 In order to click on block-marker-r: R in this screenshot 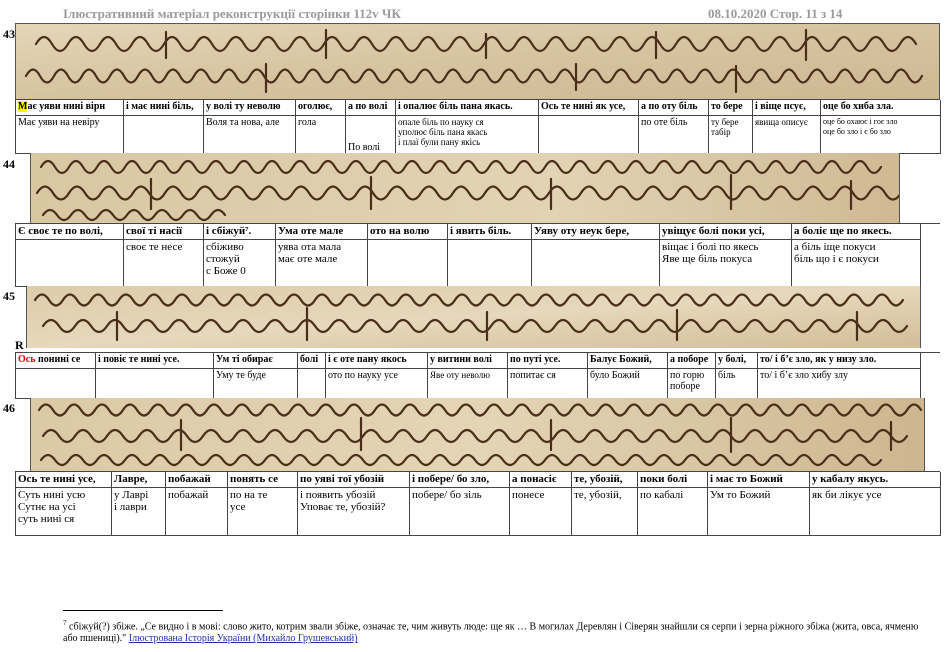, I will do `click(19, 345)`.